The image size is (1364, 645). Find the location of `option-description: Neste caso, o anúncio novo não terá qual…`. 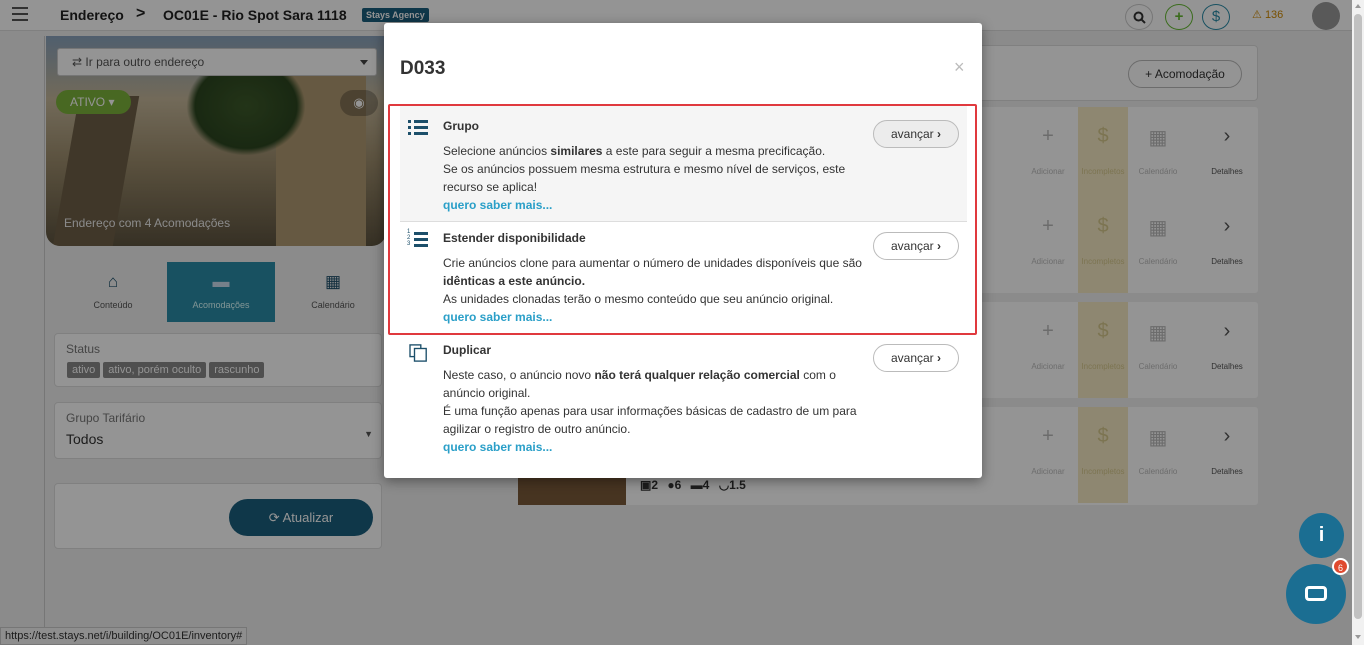

option-description: Neste caso, o anúncio novo não terá qual… is located at coordinates (650, 411).